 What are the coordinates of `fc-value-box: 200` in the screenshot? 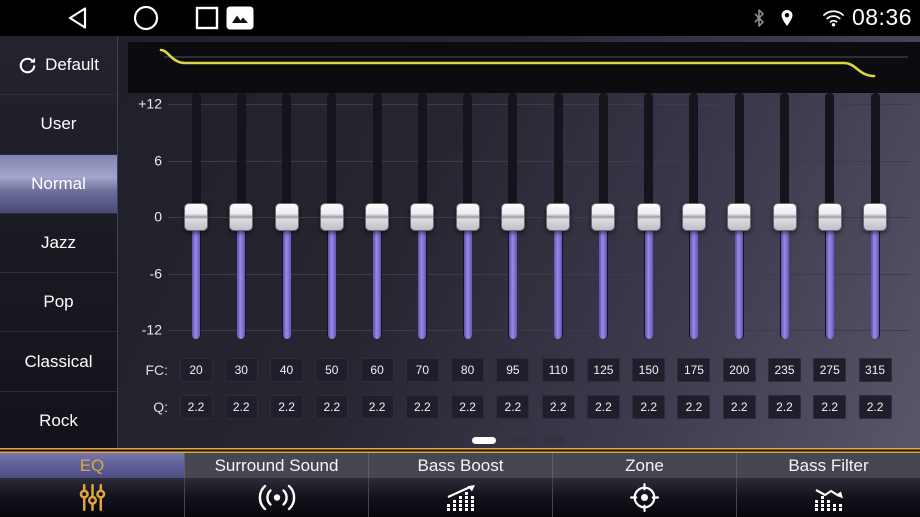 It's located at (739, 370).